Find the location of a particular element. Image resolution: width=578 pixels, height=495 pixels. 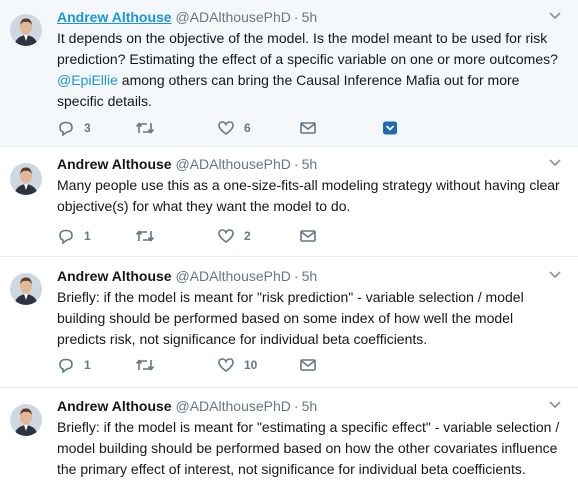

bookmark-button is located at coordinates (390, 128).